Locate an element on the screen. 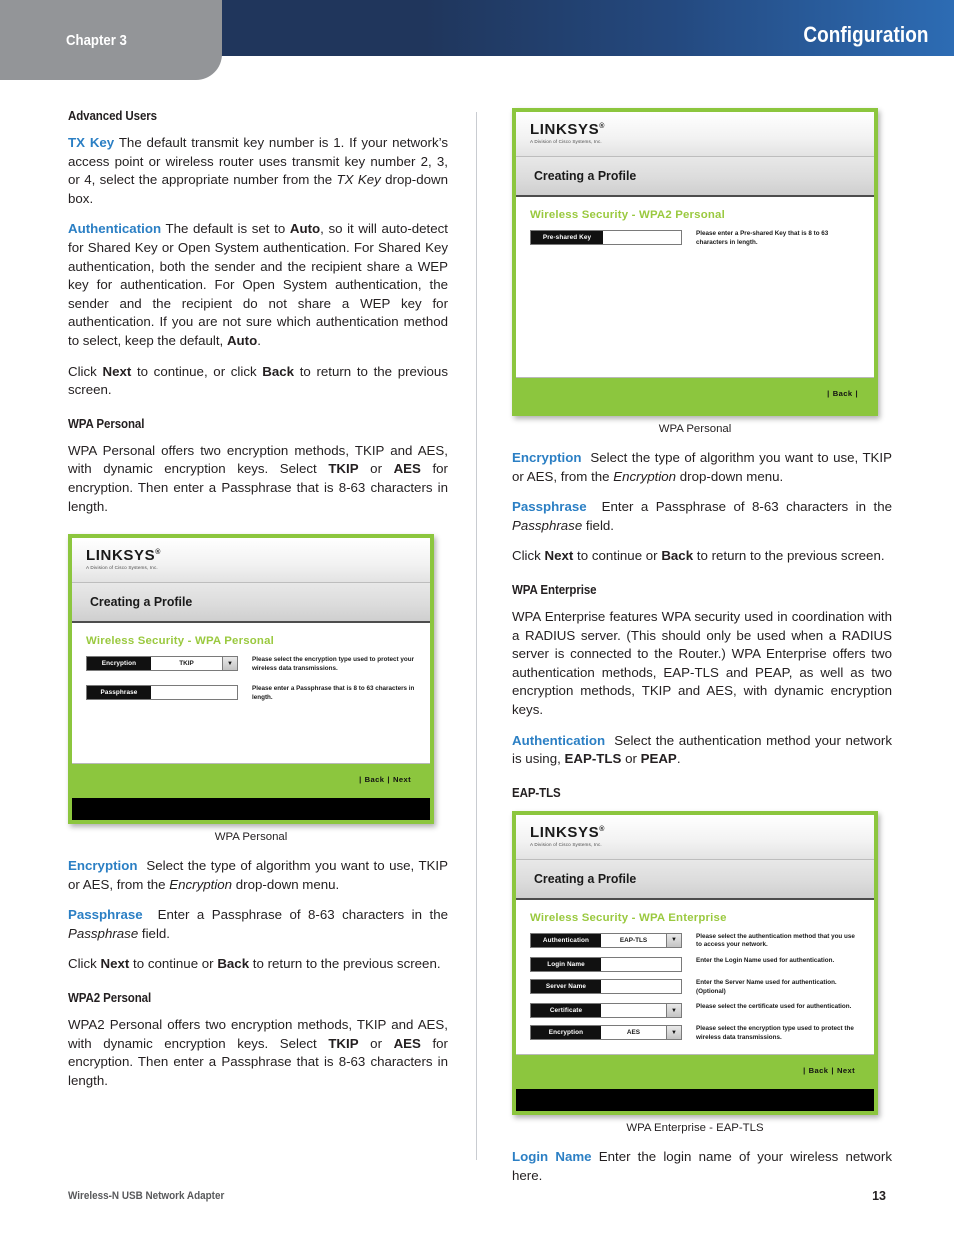 Image resolution: width=954 pixels, height=1235 pixels. pre-shared-key-input: Pre-shared Key is located at coordinates (606, 237).